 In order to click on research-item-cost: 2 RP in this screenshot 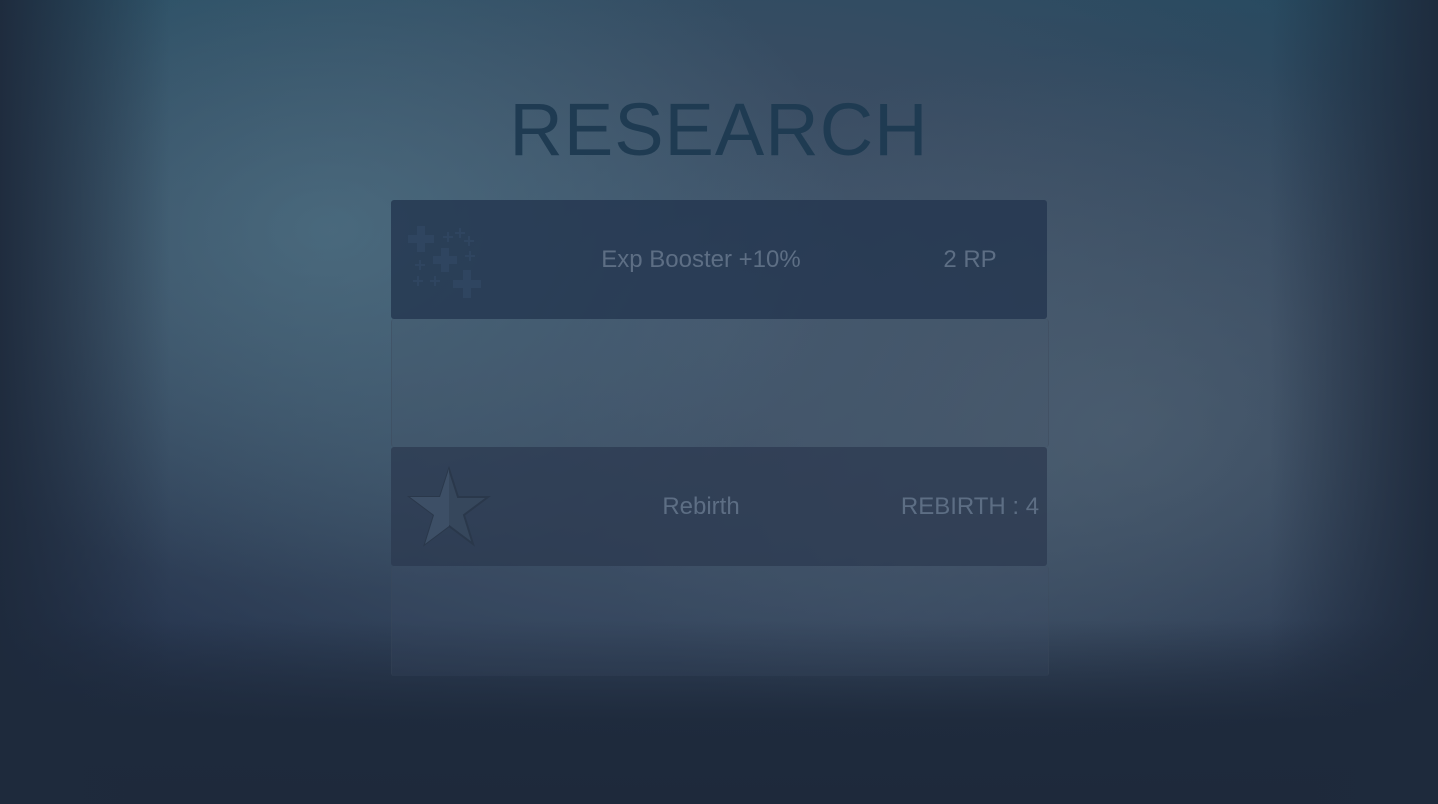, I will do `click(970, 259)`.